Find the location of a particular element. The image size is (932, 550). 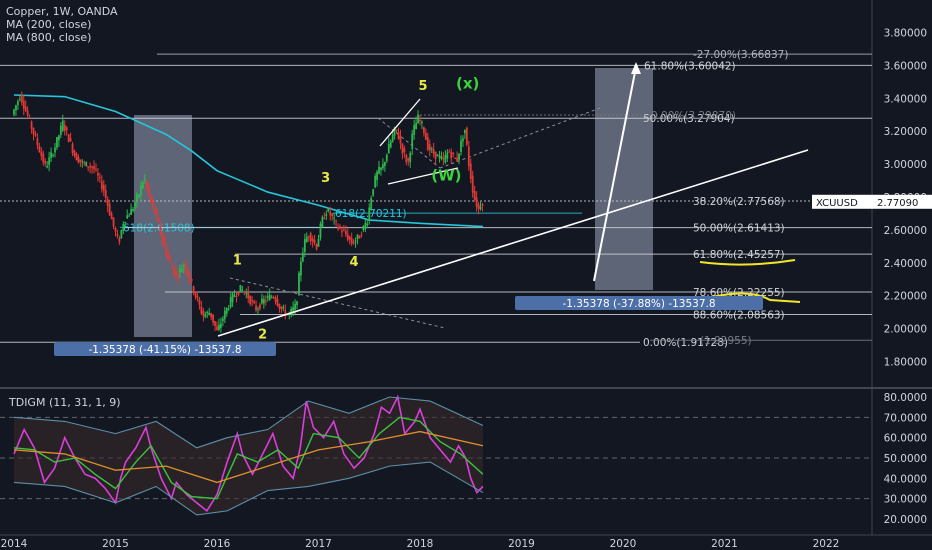

fib-level-label: 618(2.61508) is located at coordinates (159, 228).